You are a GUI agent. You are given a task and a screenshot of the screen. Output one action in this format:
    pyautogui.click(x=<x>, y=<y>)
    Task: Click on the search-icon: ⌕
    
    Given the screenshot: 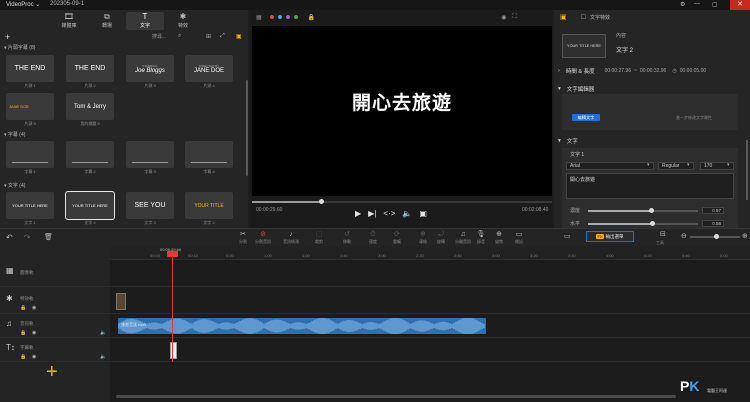 What is the action you would take?
    pyautogui.click(x=179, y=36)
    